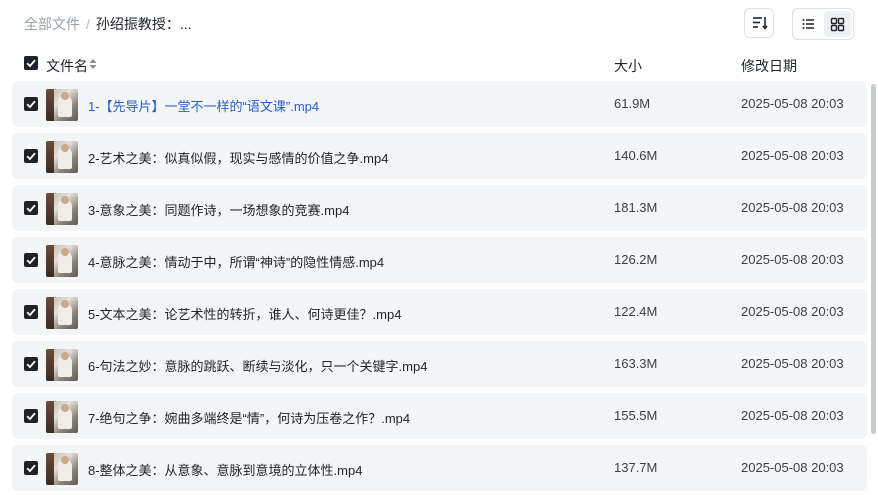 This screenshot has height=495, width=878. Describe the element at coordinates (93, 64) in the screenshot. I see `sort-caret-icon` at that location.